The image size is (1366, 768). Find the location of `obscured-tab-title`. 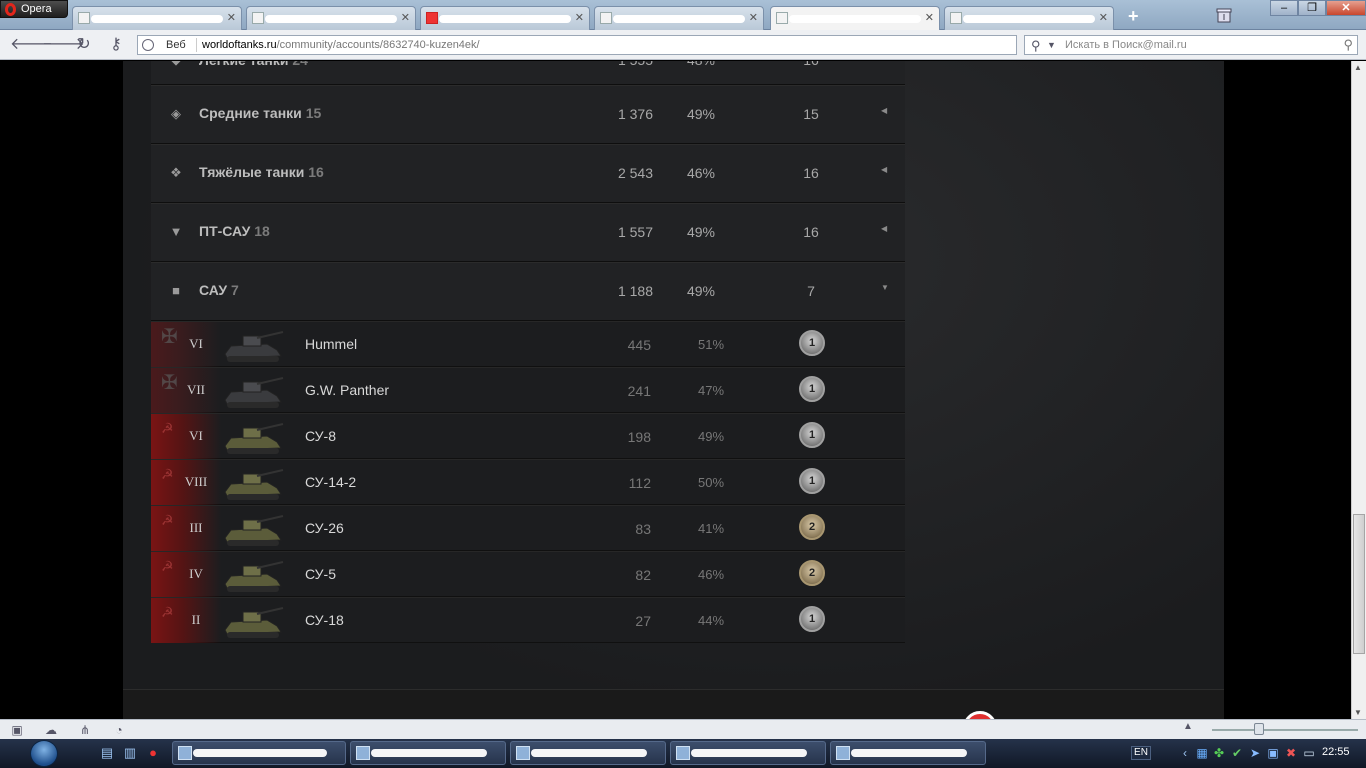

obscured-tab-title is located at coordinates (157, 19).